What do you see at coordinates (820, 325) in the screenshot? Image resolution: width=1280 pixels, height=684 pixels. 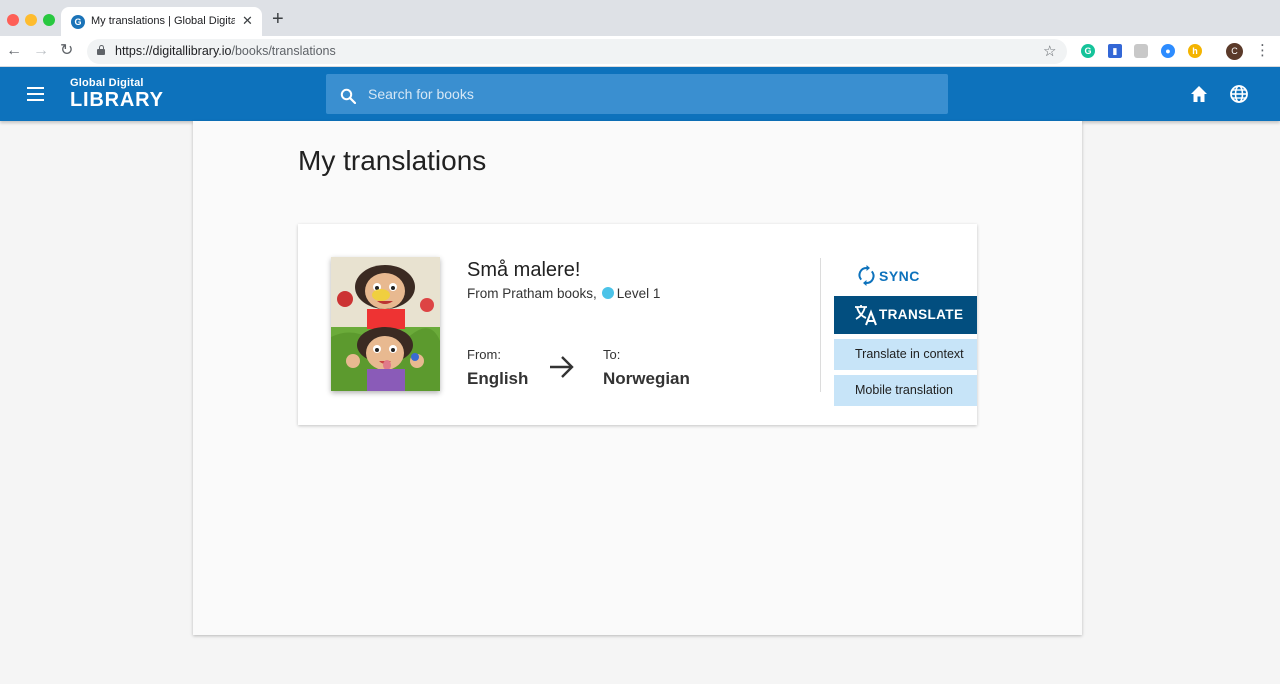 I see `card-divider` at bounding box center [820, 325].